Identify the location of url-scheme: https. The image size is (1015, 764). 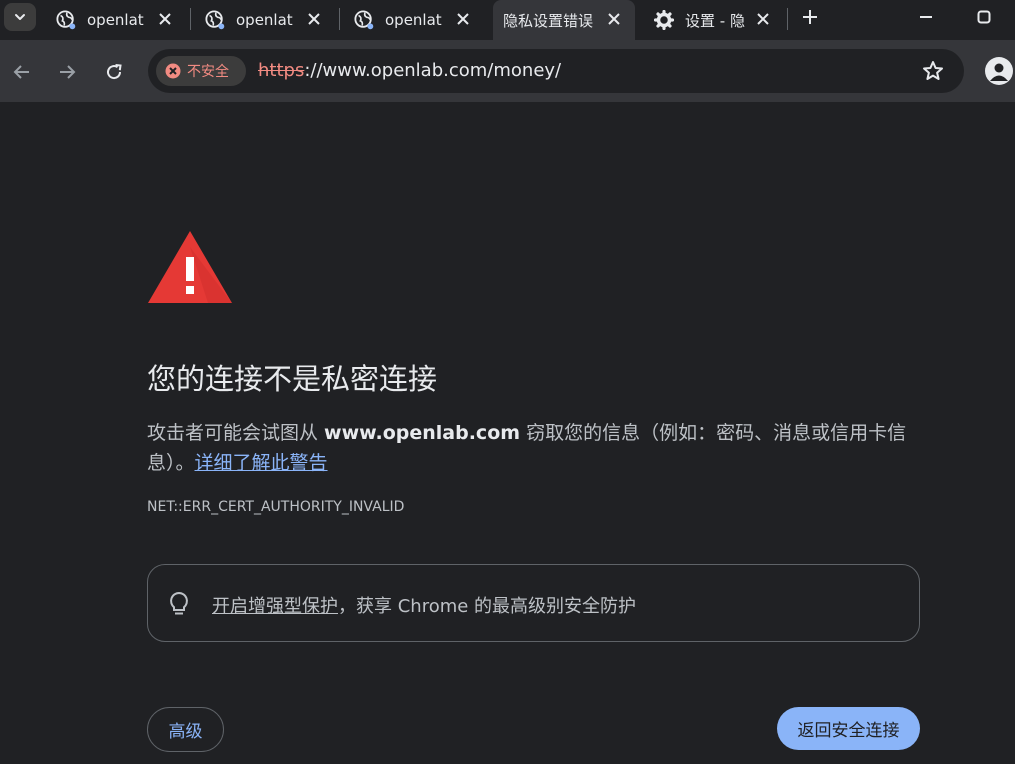
(281, 70).